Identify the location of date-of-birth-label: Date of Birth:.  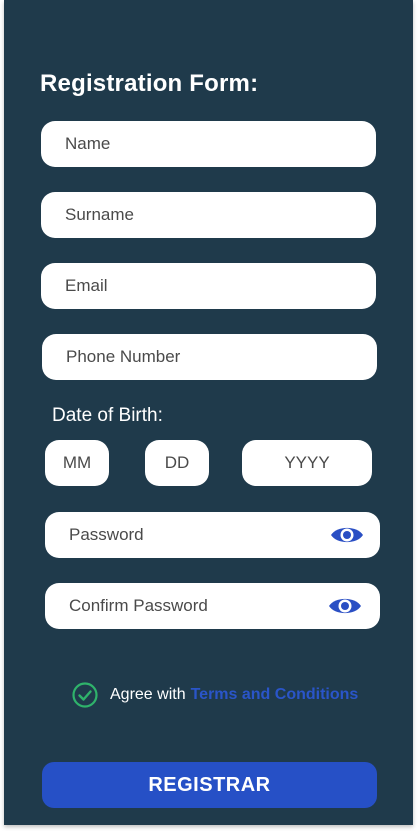
(107, 415).